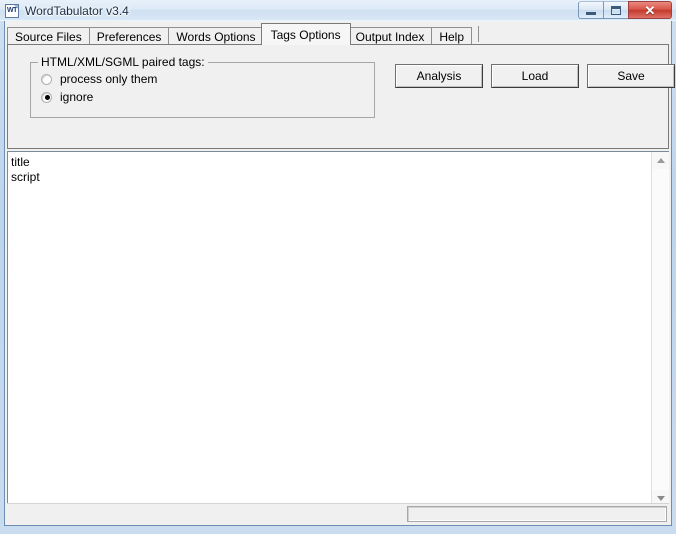 Image resolution: width=676 pixels, height=534 pixels. What do you see at coordinates (48, 36) in the screenshot?
I see `tab-source-files: Source Files` at bounding box center [48, 36].